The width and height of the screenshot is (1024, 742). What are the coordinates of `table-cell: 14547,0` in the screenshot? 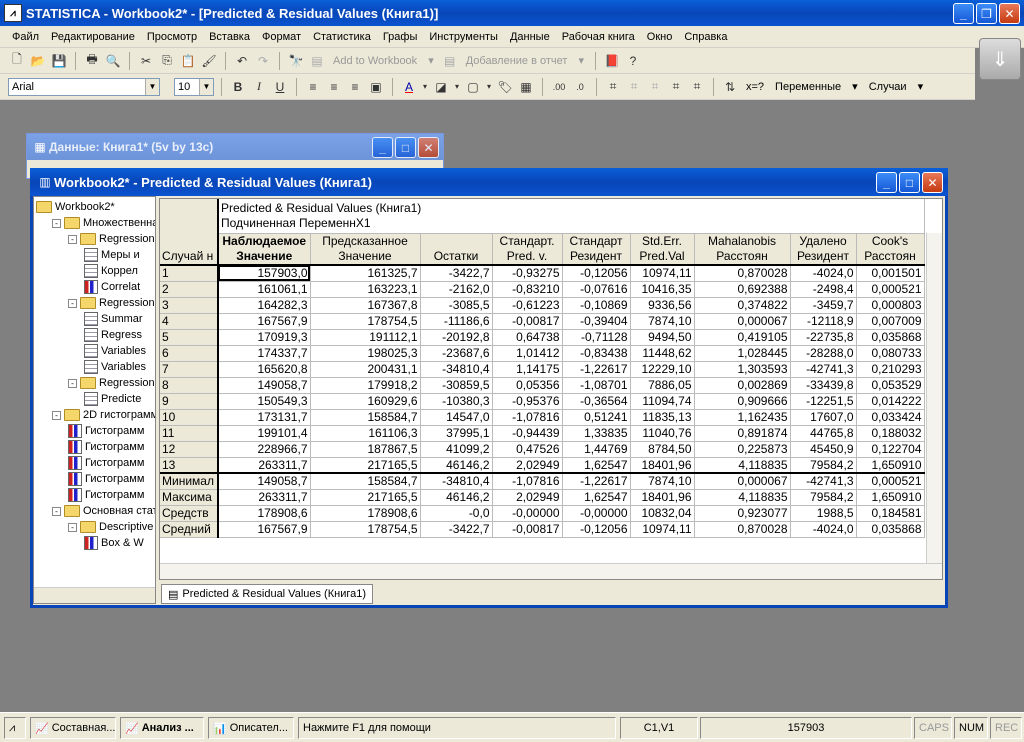 It's located at (456, 417).